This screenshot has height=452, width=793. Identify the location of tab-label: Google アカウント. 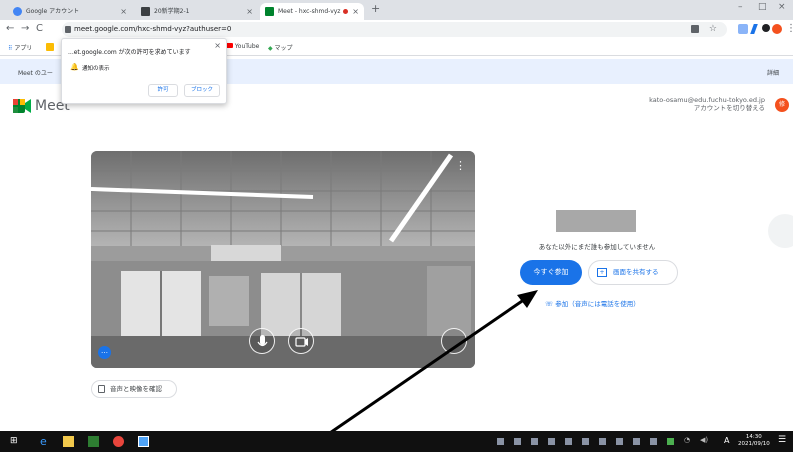
(53, 11).